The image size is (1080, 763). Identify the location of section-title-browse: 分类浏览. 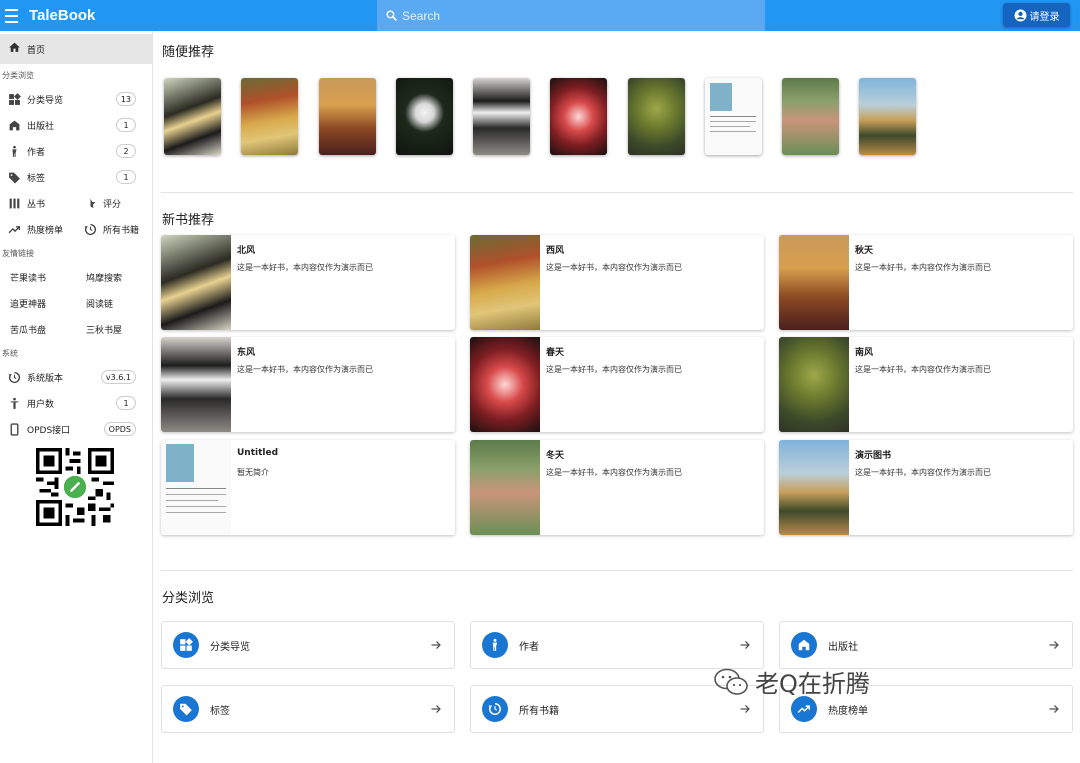
(188, 598).